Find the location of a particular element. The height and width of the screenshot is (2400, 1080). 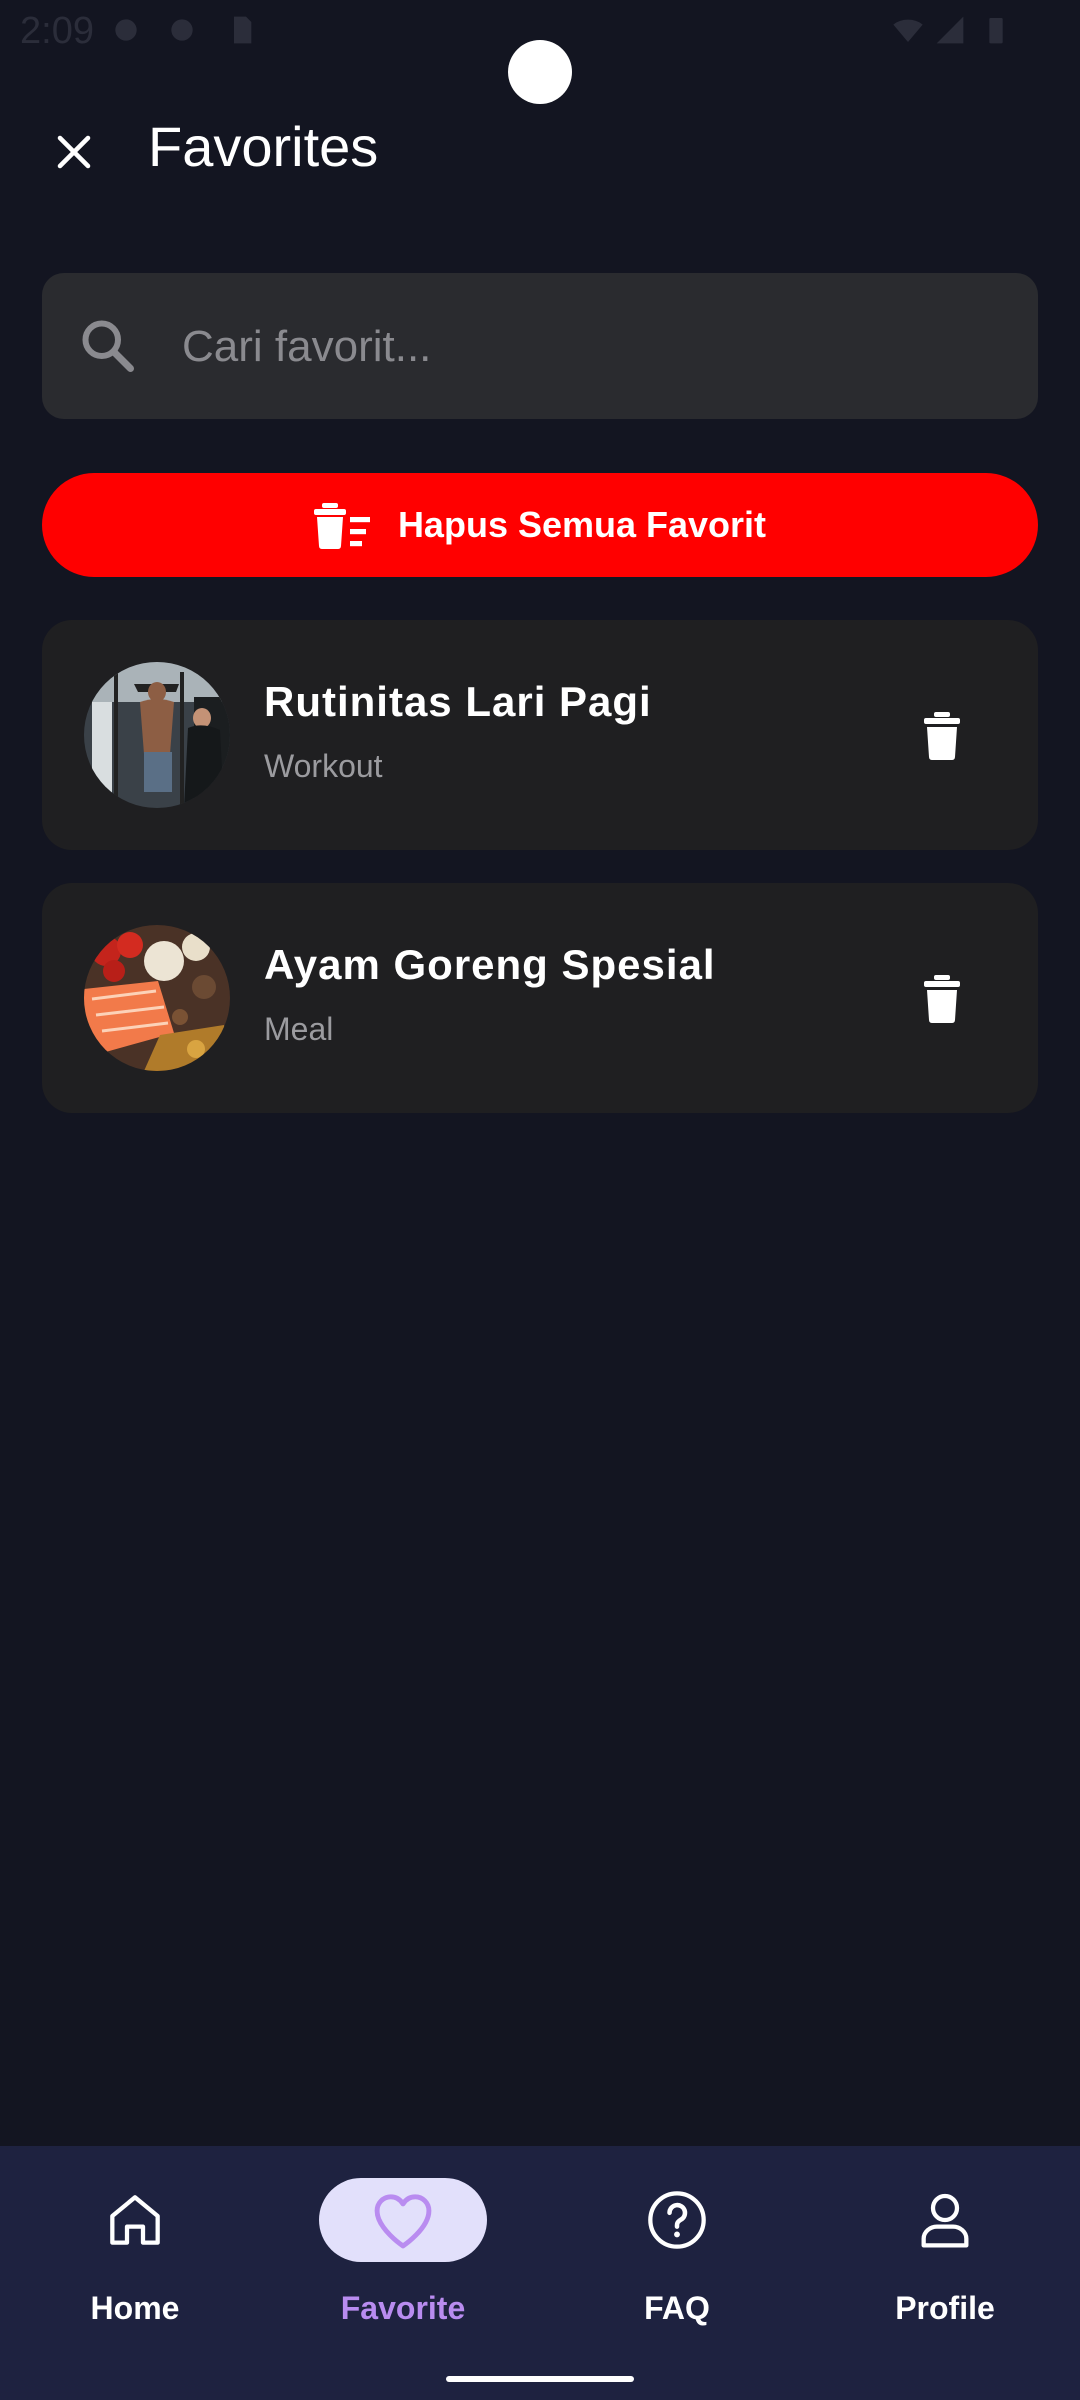

nav-label: FAQ is located at coordinates (677, 2308).